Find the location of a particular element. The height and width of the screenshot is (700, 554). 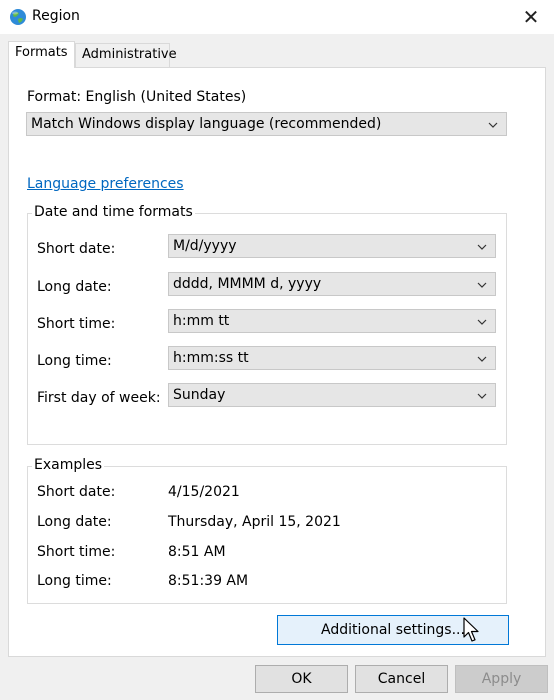

mouse-cursor-icon is located at coordinates (471, 629).